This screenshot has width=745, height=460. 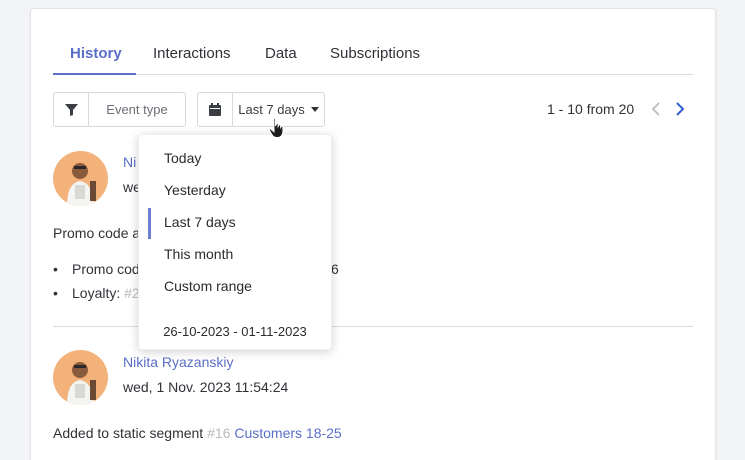 I want to click on tab-subscriptions: Subscriptions, so click(x=375, y=53).